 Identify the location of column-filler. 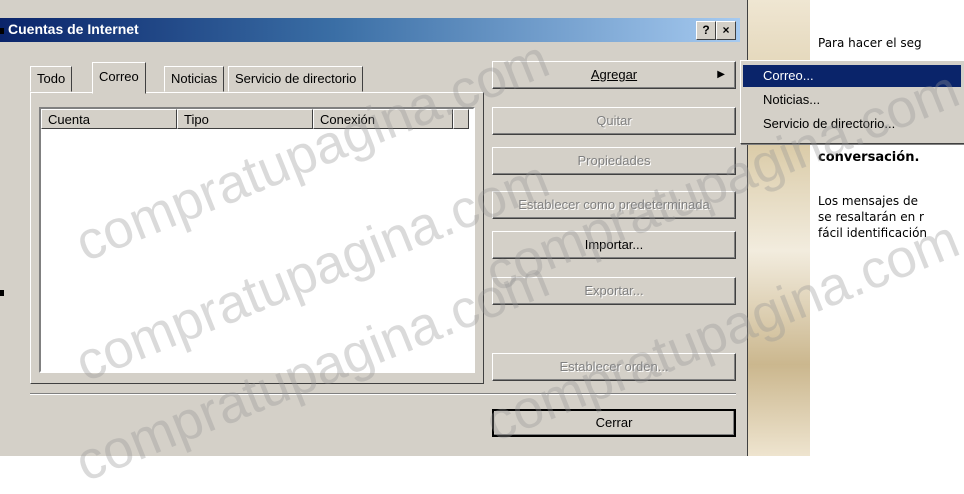
(461, 119).